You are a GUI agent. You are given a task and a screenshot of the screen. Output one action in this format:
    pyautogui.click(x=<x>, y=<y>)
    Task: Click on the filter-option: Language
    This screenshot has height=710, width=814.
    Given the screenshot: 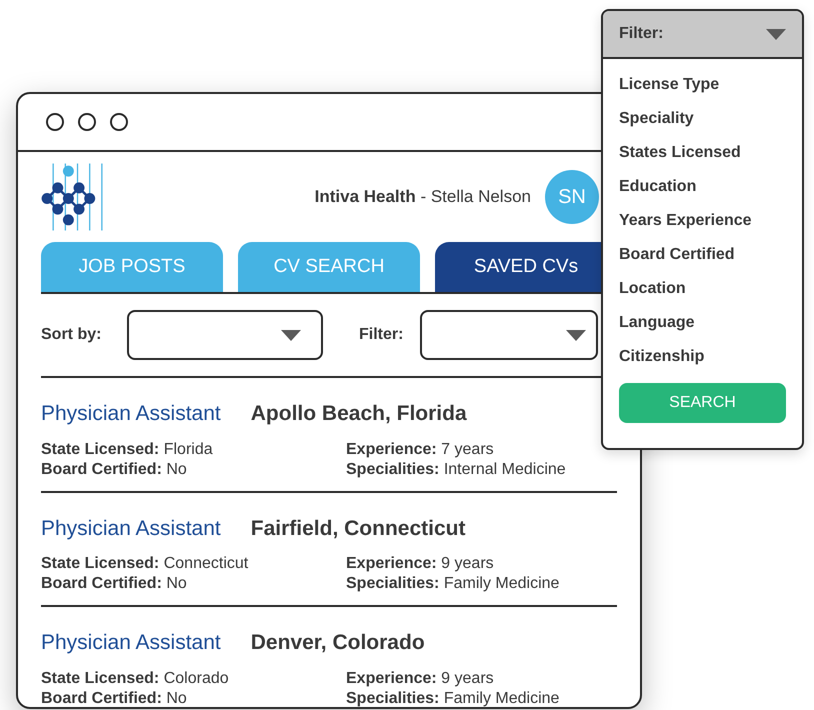 What is the action you would take?
    pyautogui.click(x=702, y=323)
    